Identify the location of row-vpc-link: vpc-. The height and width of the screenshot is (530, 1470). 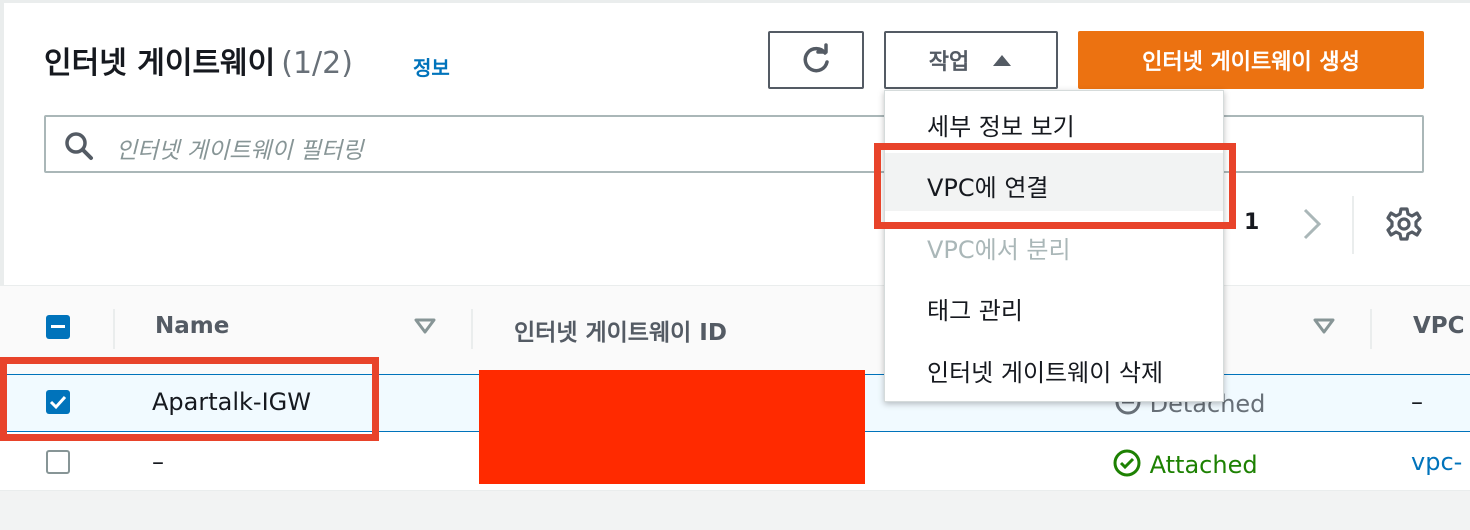
(1436, 462).